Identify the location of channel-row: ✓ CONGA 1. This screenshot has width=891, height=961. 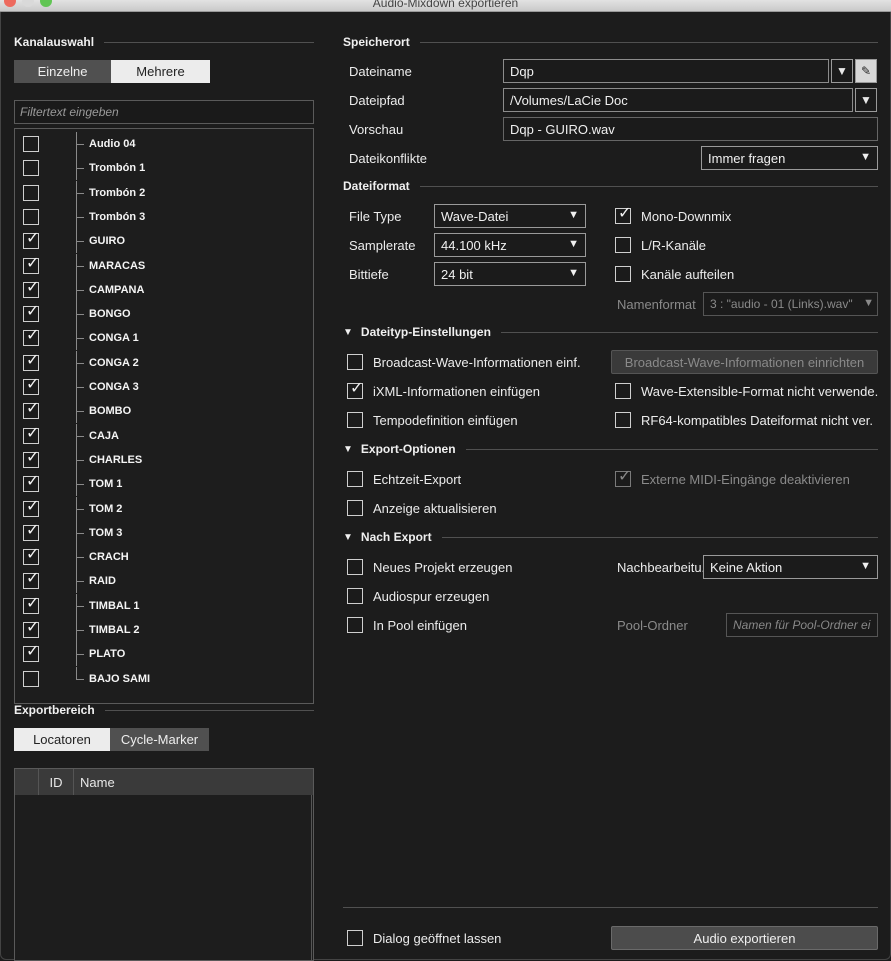
(160, 338).